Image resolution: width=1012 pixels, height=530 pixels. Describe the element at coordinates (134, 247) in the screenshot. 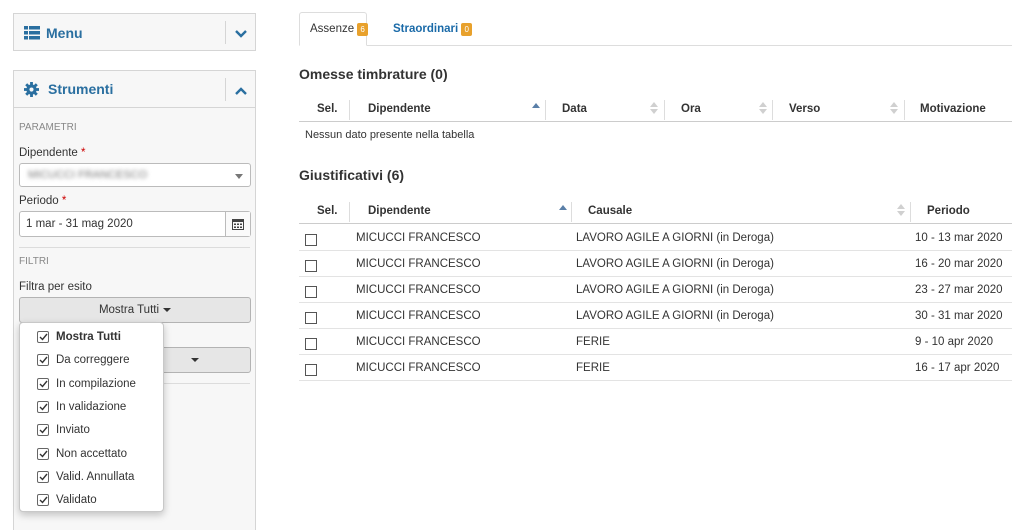

I see `divider` at that location.